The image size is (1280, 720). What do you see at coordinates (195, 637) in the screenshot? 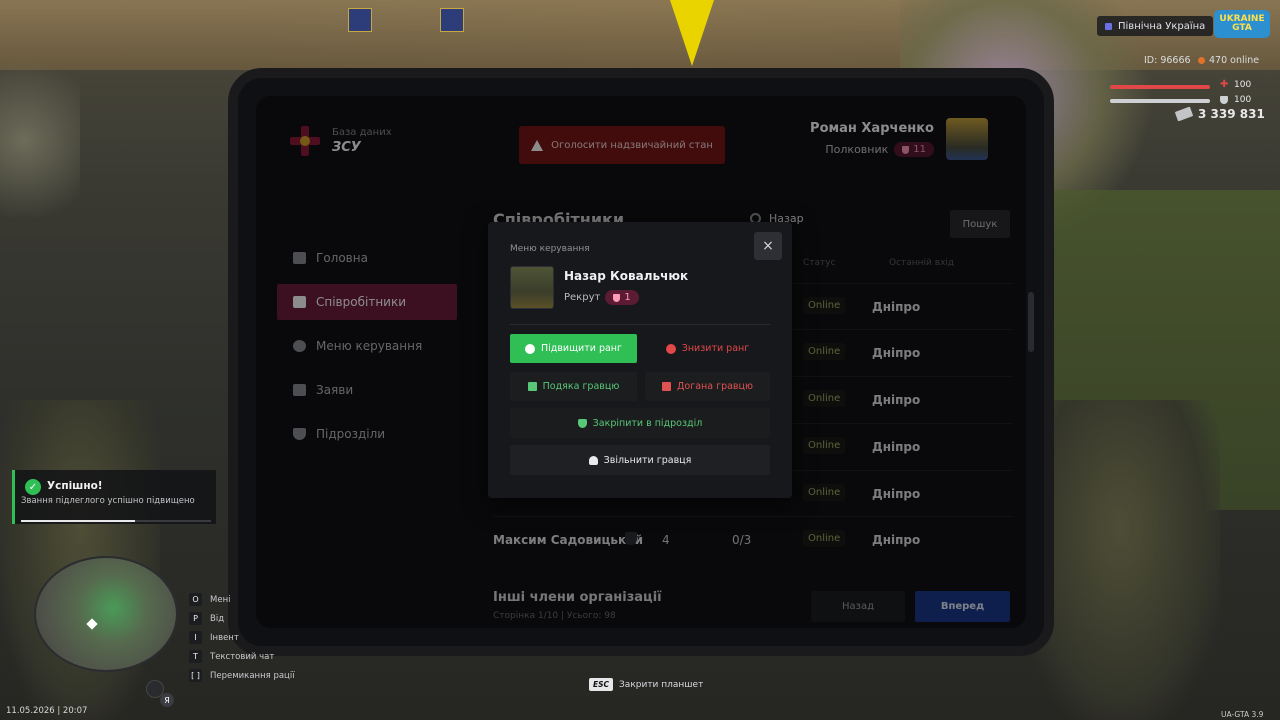
I see `hint-key: I` at bounding box center [195, 637].